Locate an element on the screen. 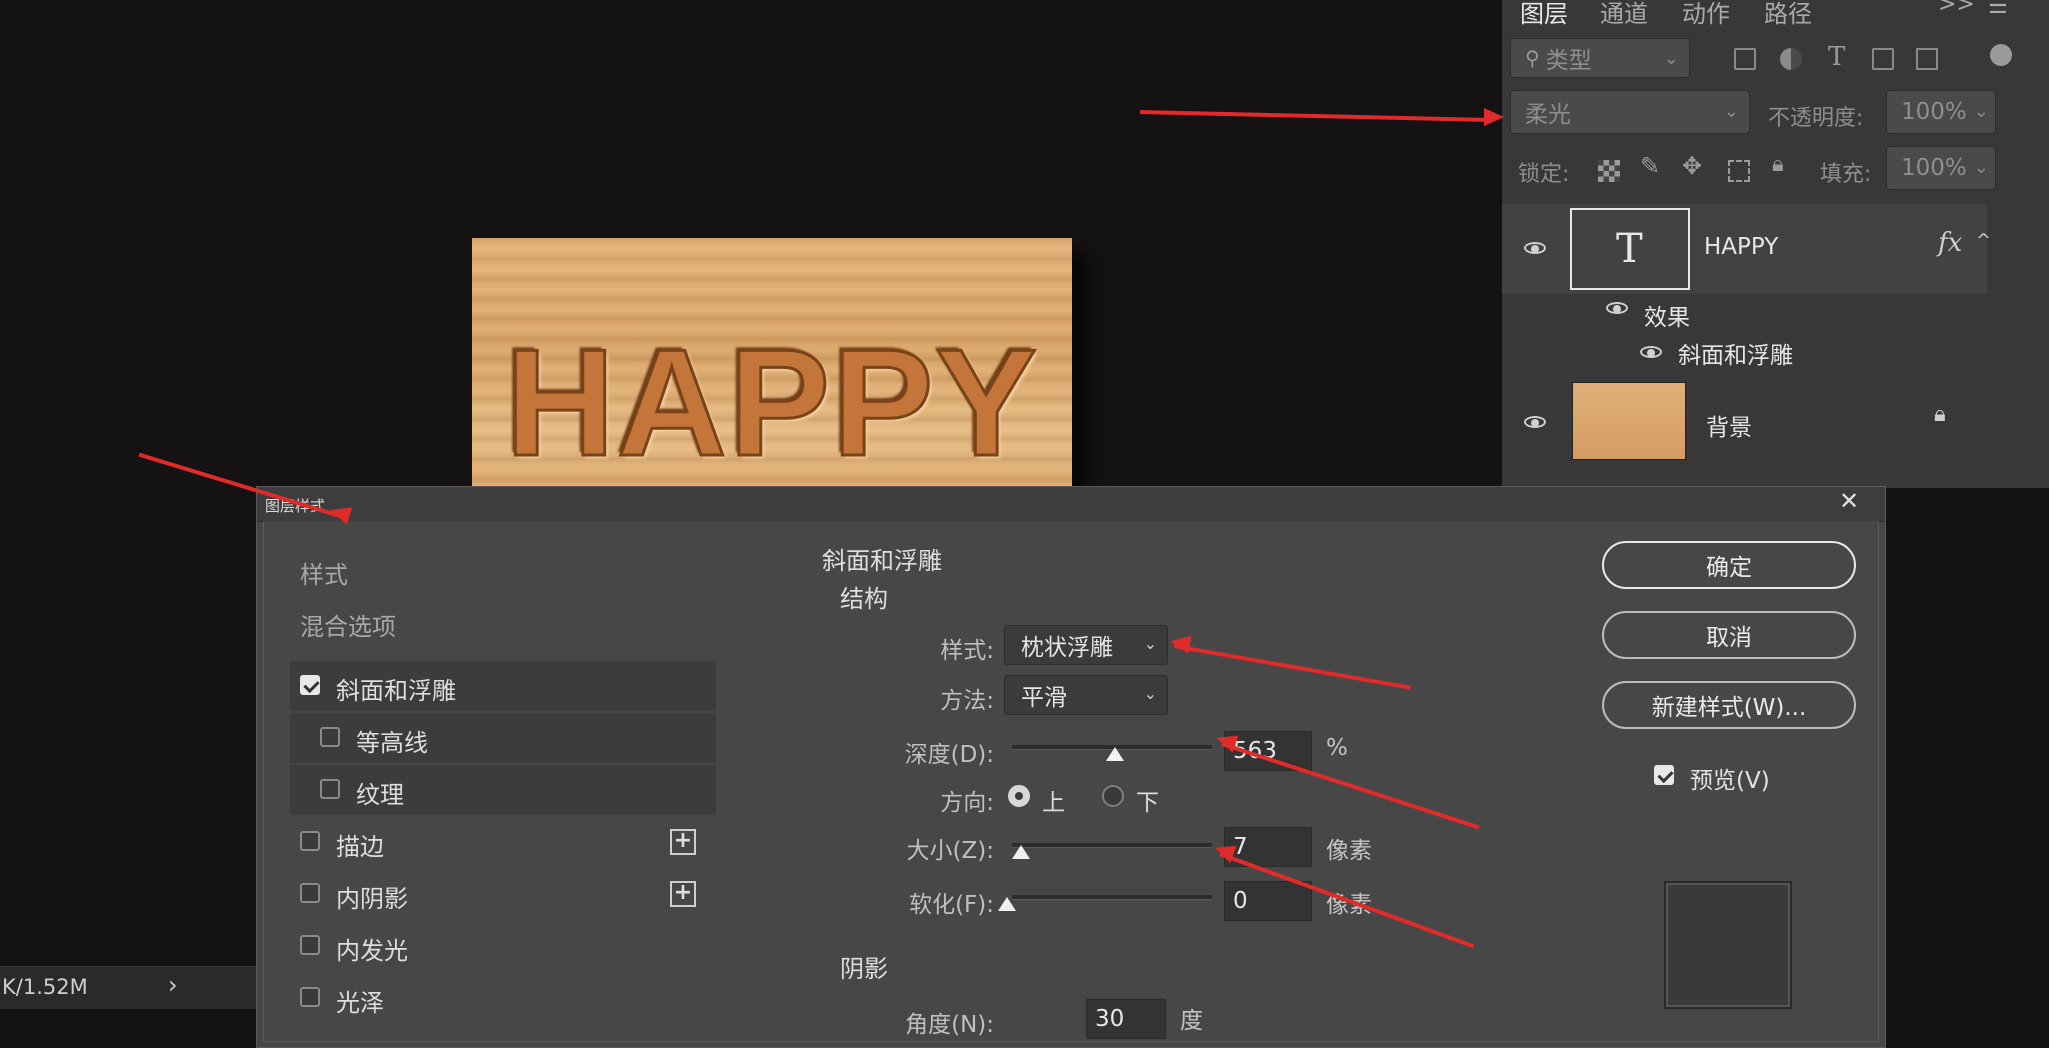 Image resolution: width=2049 pixels, height=1048 pixels. depth-unit: % is located at coordinates (1337, 748).